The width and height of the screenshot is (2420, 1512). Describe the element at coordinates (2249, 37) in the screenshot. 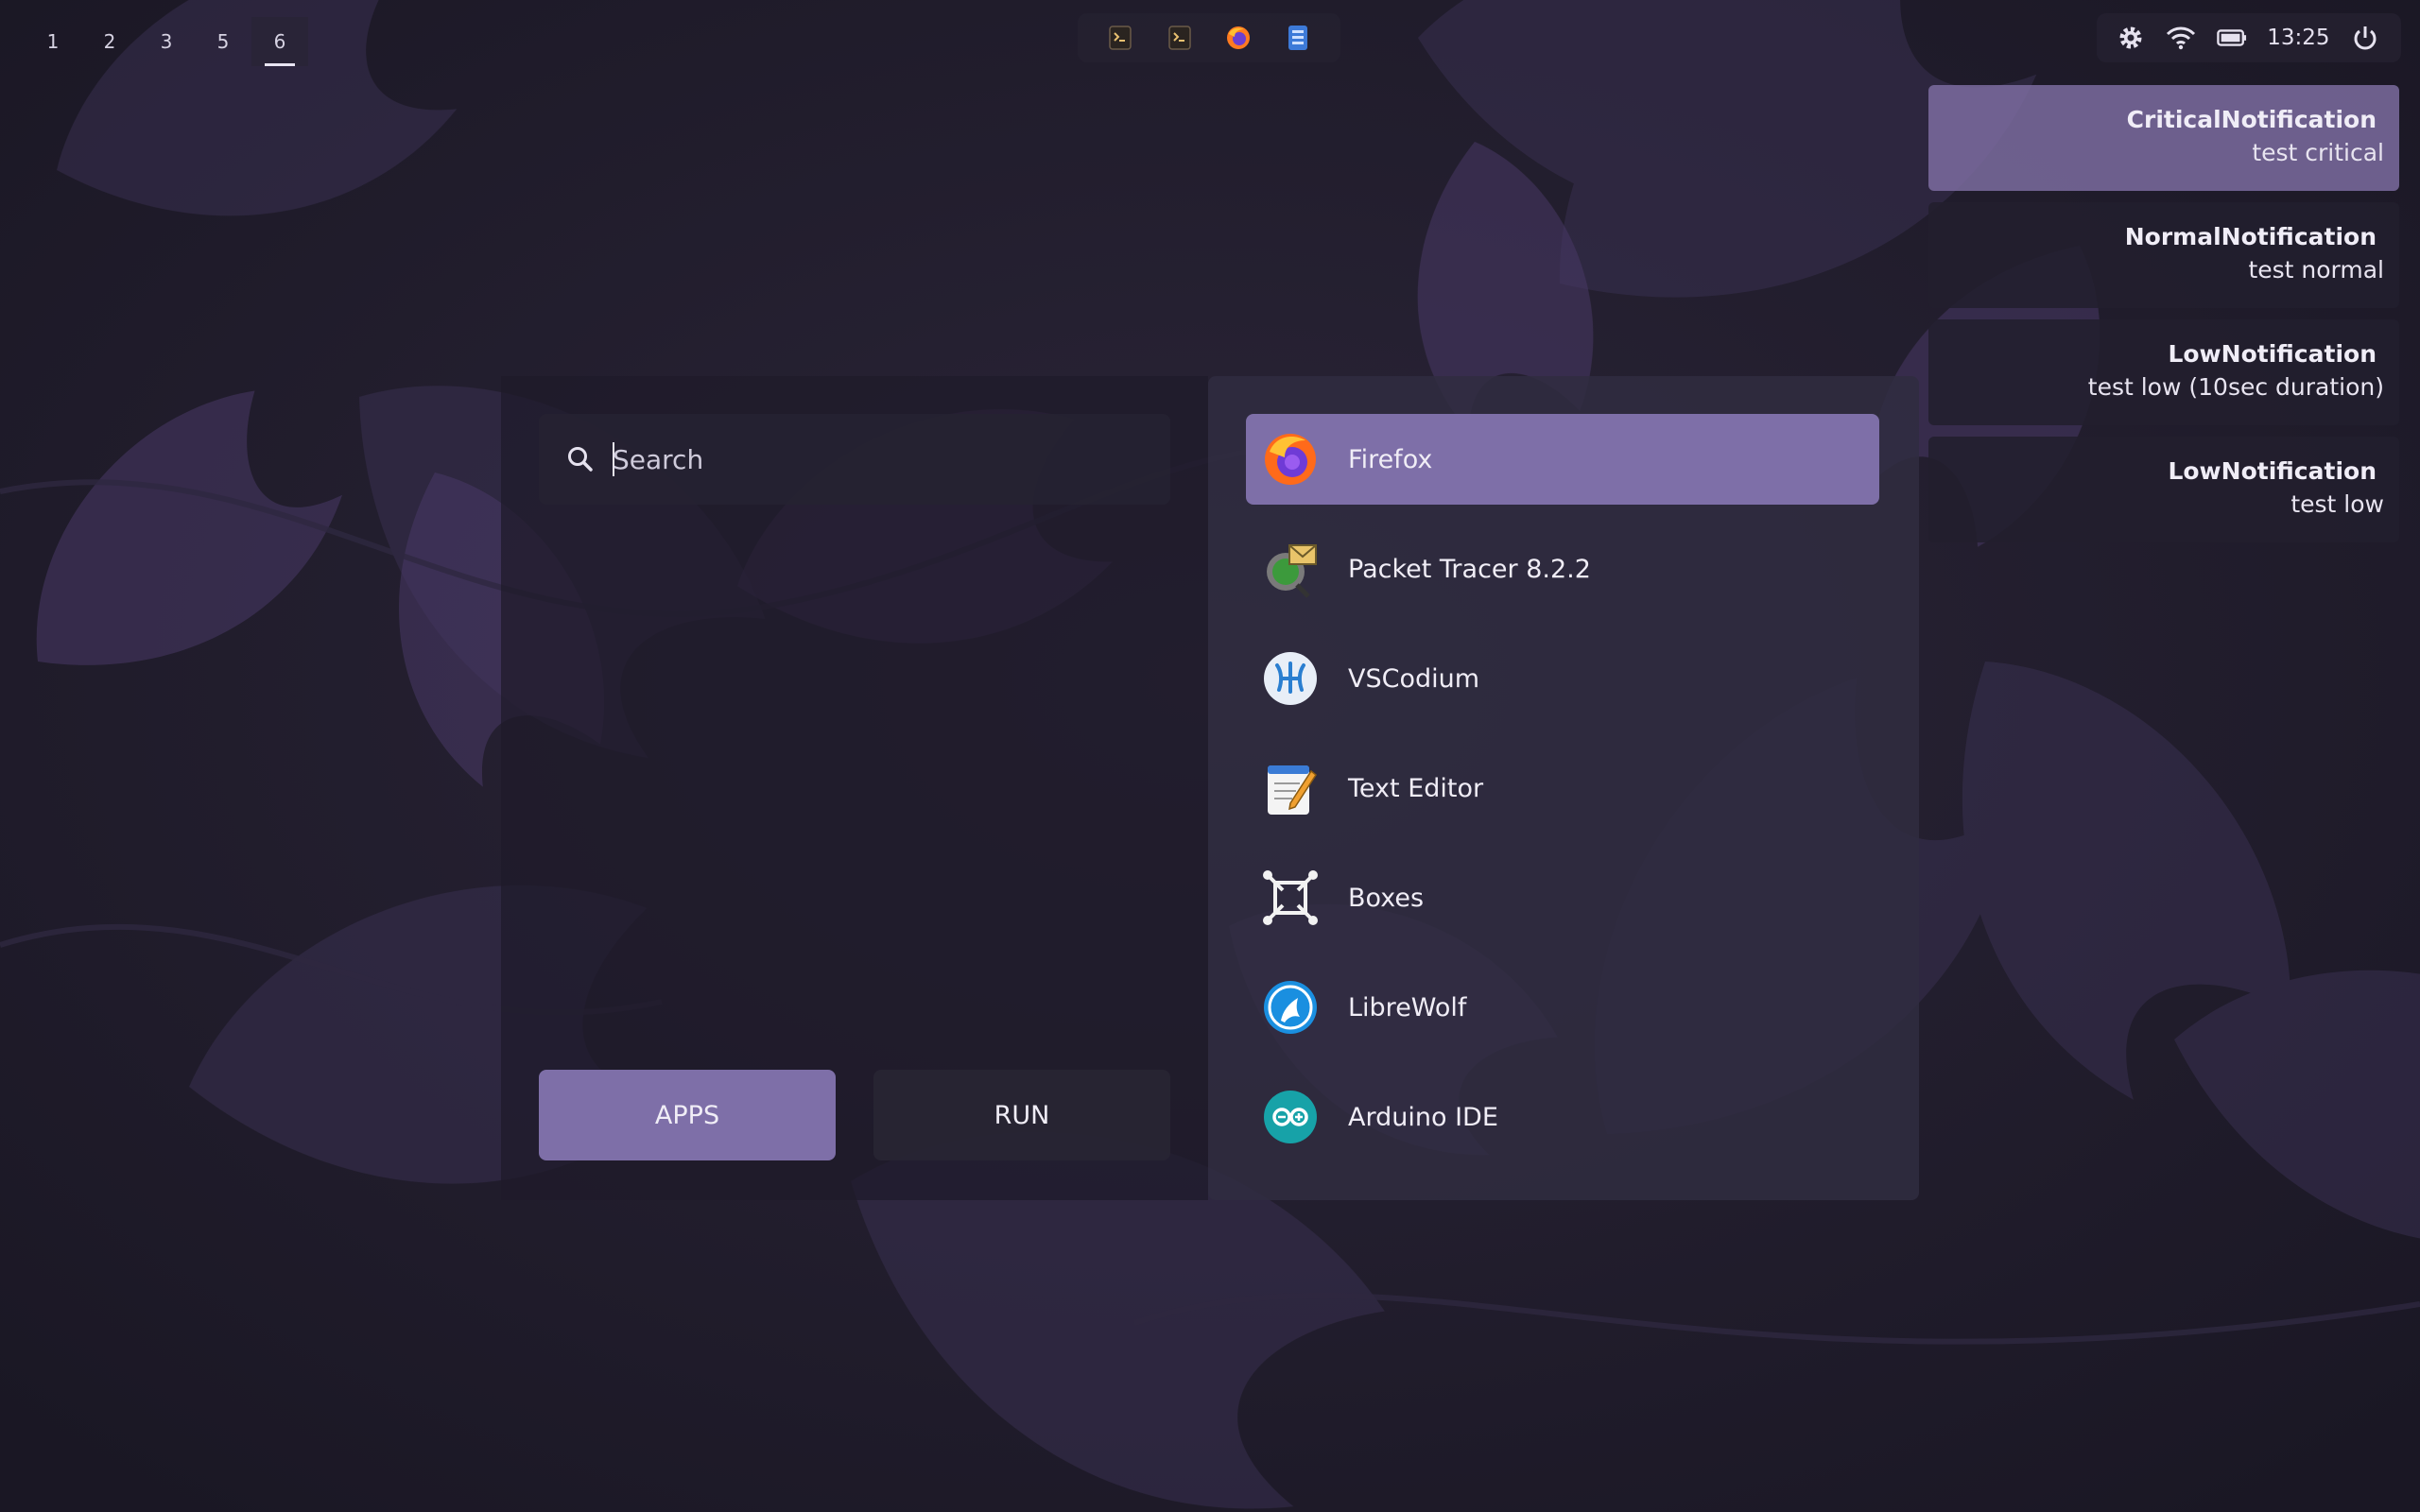

I see `system-tray: 13:25` at that location.